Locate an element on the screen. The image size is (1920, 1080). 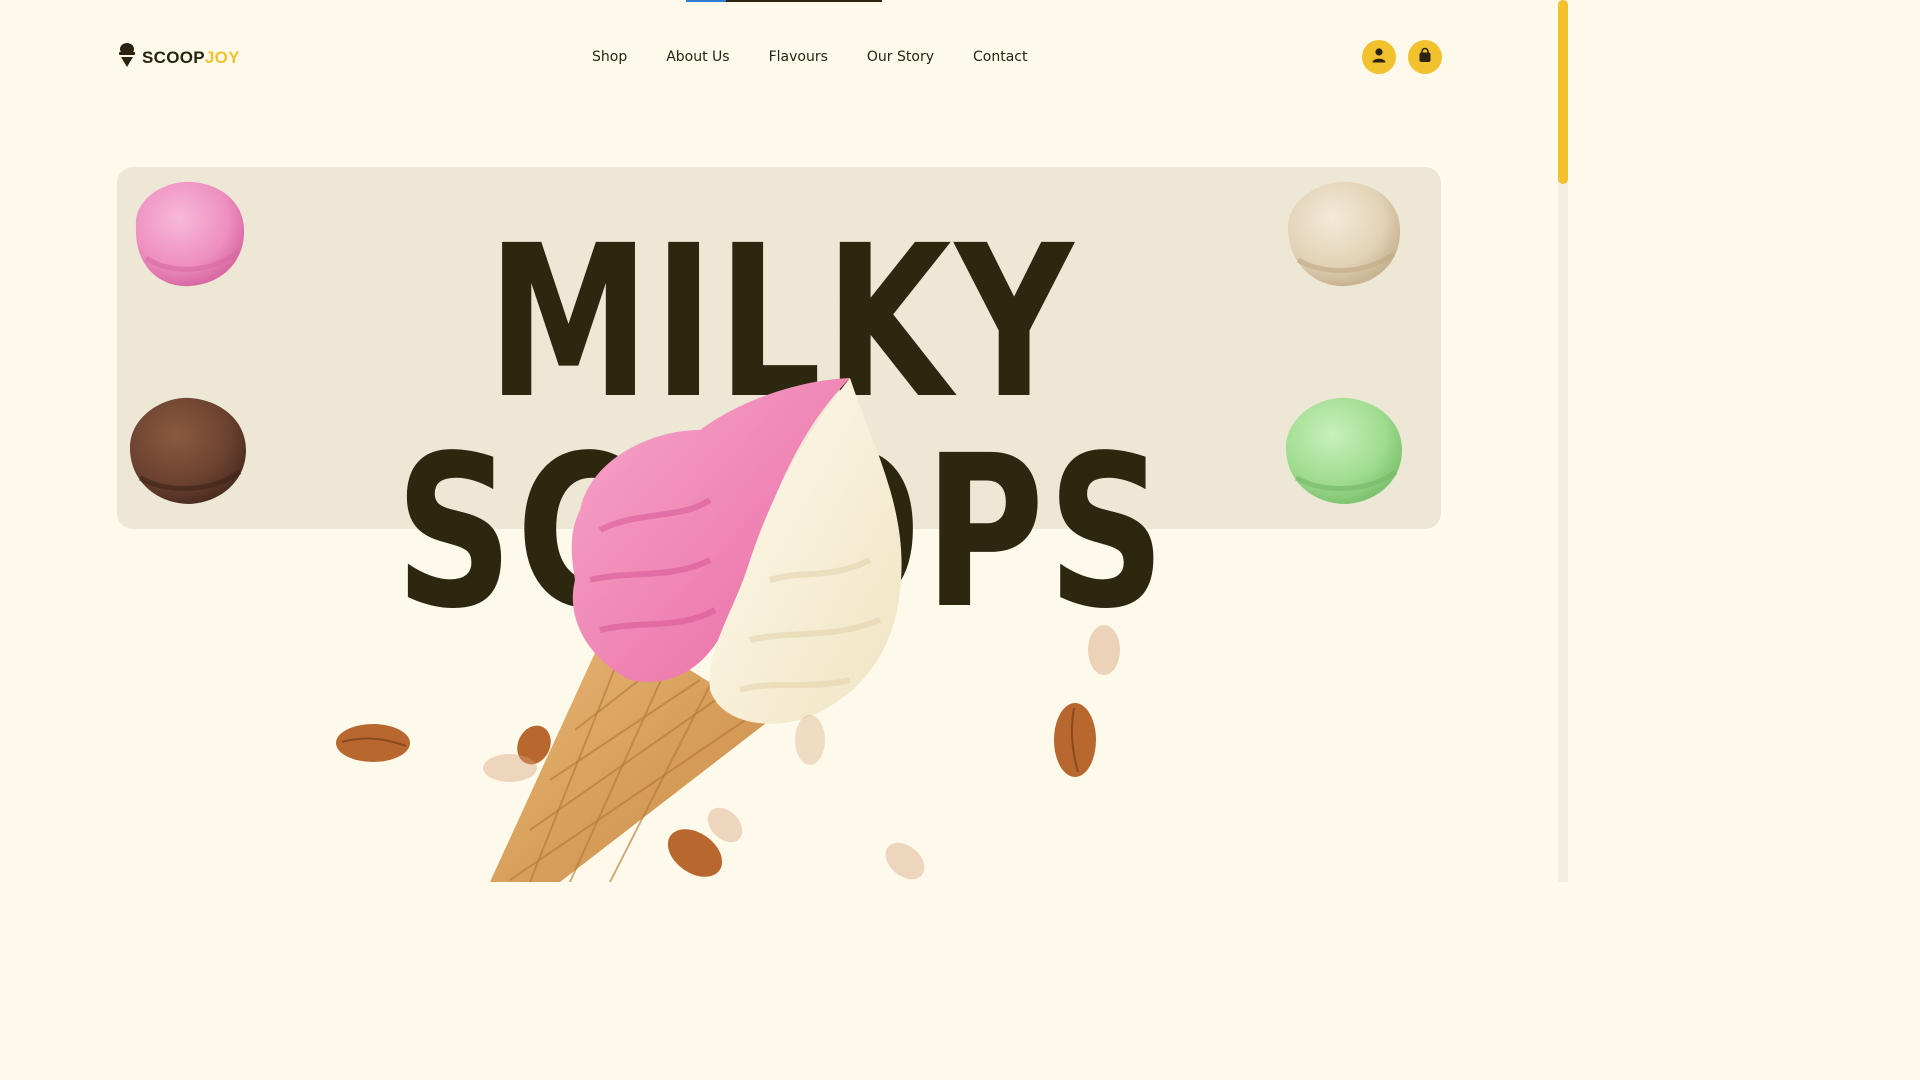
brand-name: SCOOPJOY is located at coordinates (191, 58).